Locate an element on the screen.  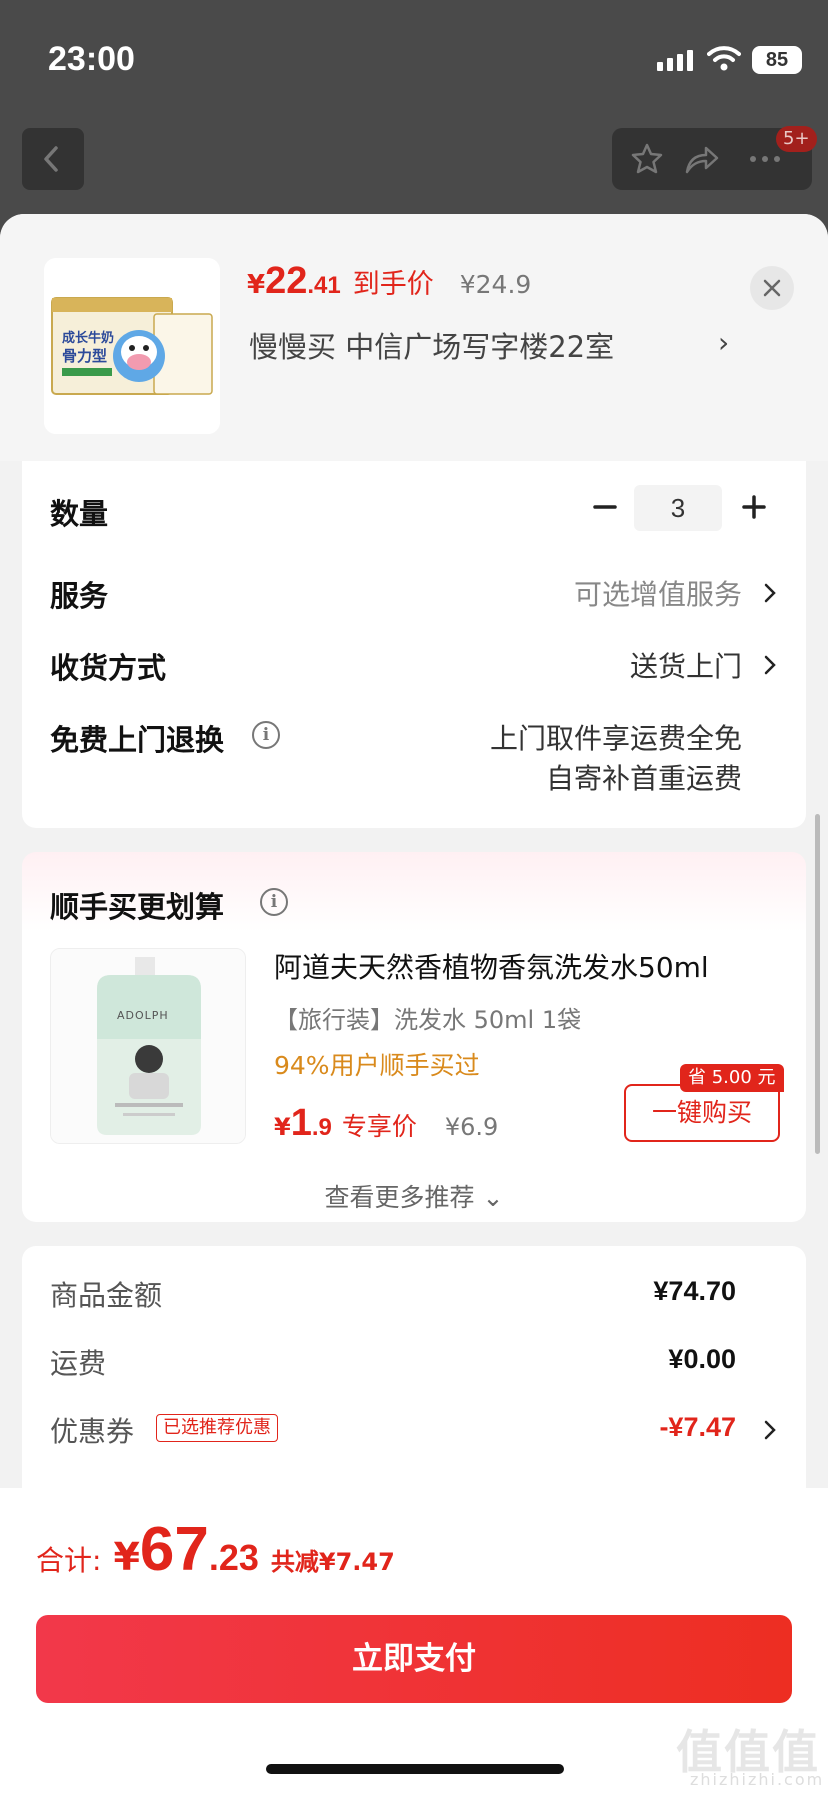
total-row: 合计: ¥ 67 .23 共减¥7.47 is located at coordinates (215, 1549).